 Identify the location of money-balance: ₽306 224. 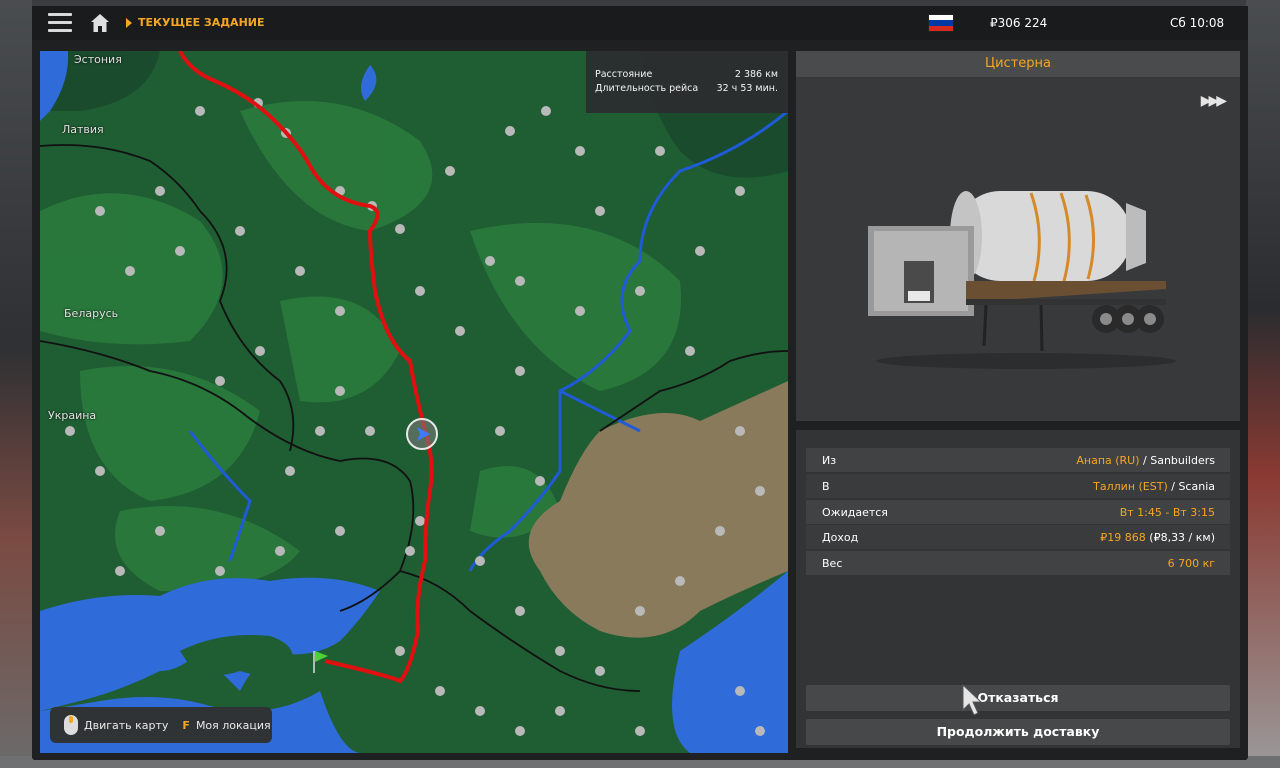
(1019, 23).